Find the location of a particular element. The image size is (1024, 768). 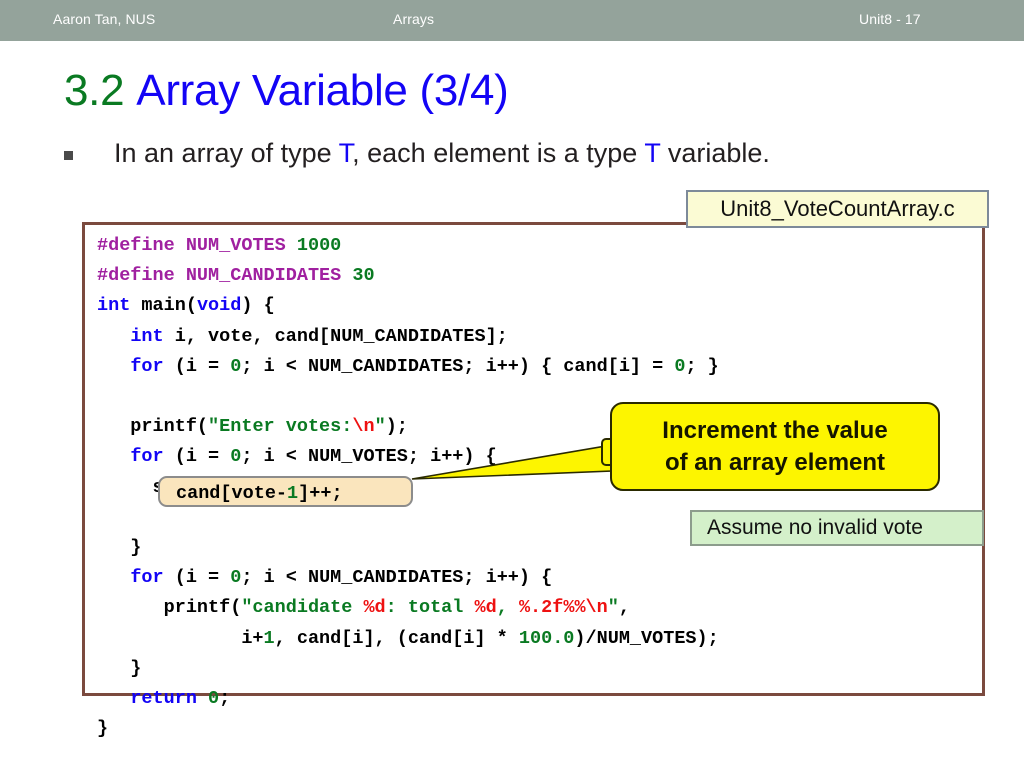

bullet-text-part1: In an array of type is located at coordinates (226, 153).